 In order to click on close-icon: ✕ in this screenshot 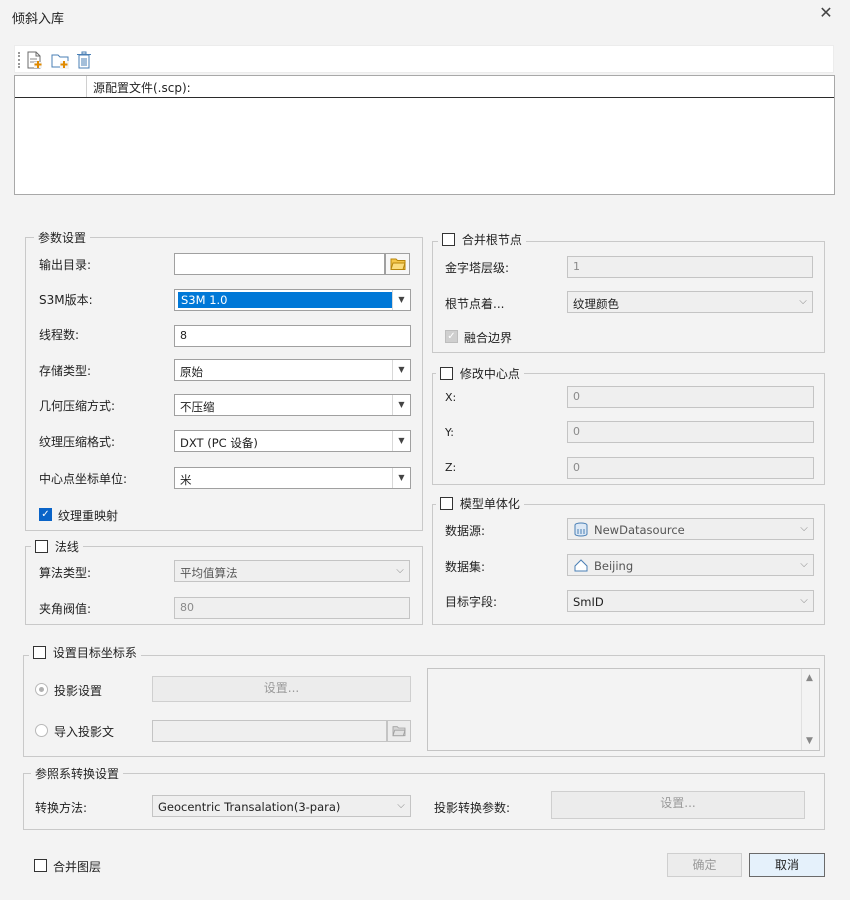, I will do `click(826, 13)`.